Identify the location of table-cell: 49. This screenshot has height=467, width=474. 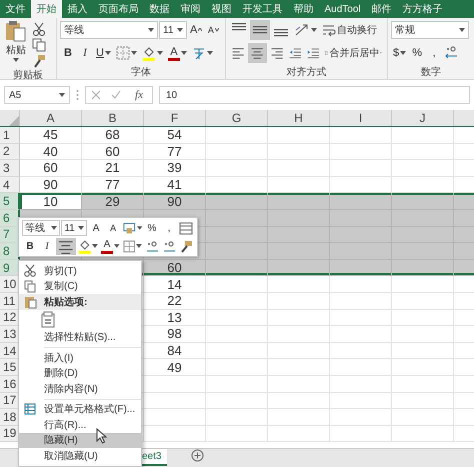
(175, 367).